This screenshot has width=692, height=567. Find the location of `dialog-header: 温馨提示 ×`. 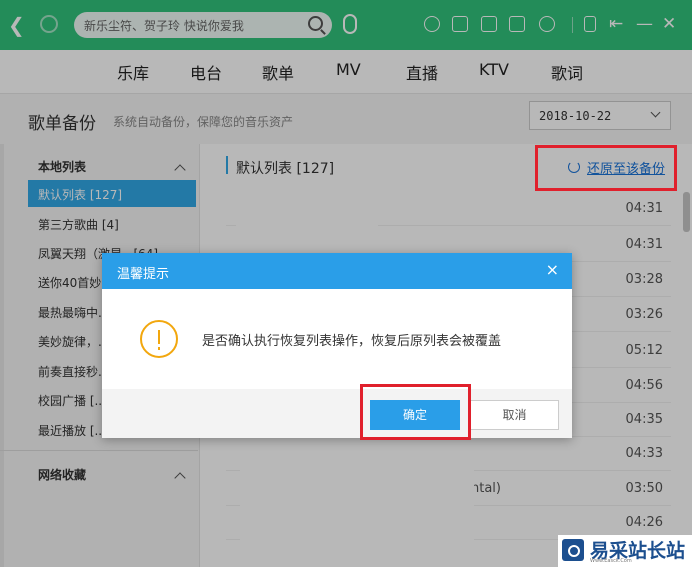

dialog-header: 温馨提示 × is located at coordinates (337, 271).